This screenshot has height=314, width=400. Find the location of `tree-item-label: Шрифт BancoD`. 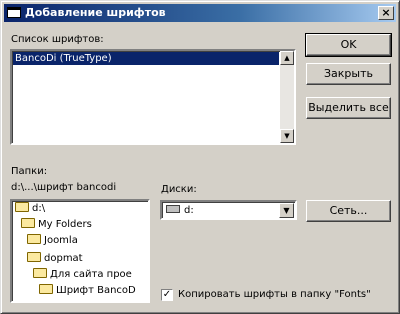

tree-item-label: Шрифт BancoD is located at coordinates (96, 290).